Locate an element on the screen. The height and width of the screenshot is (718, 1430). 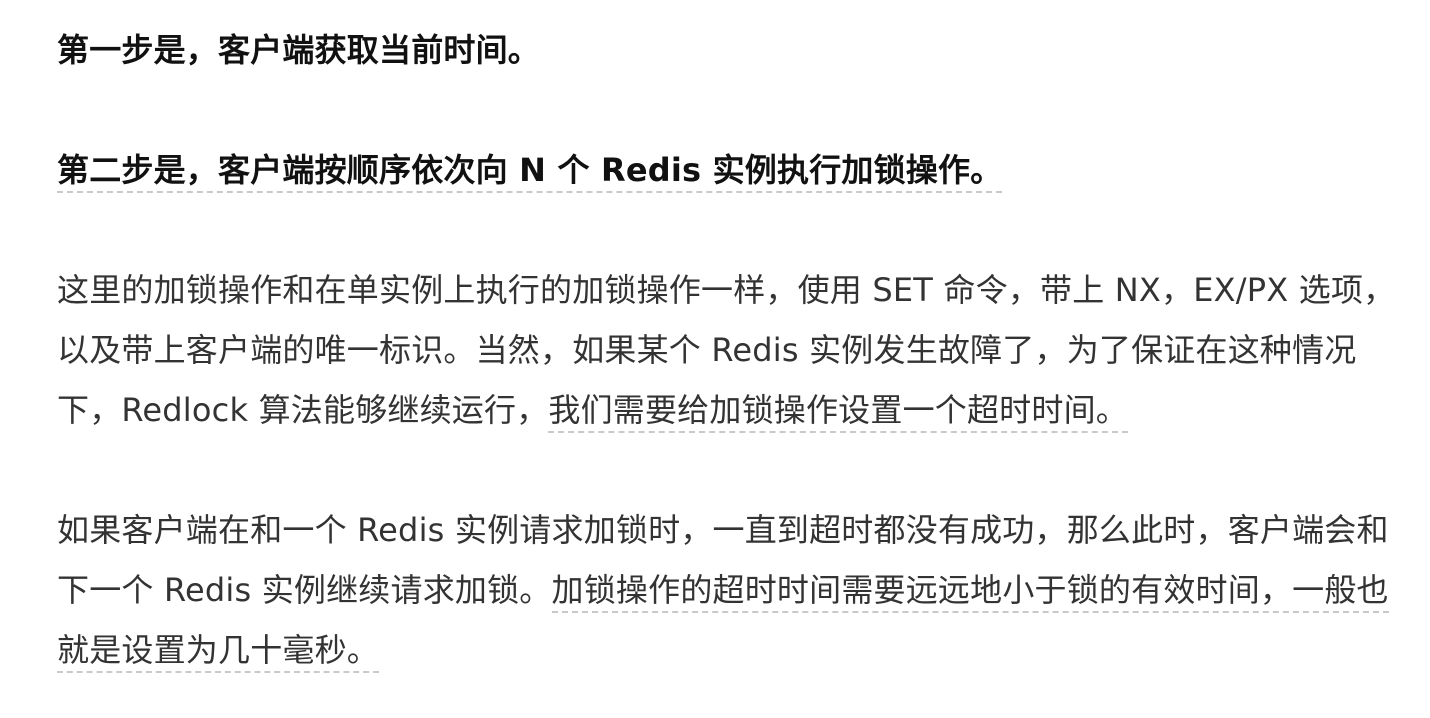
step-one-text: 第一步是，客户端获取当前时间。 is located at coordinates (299, 50).